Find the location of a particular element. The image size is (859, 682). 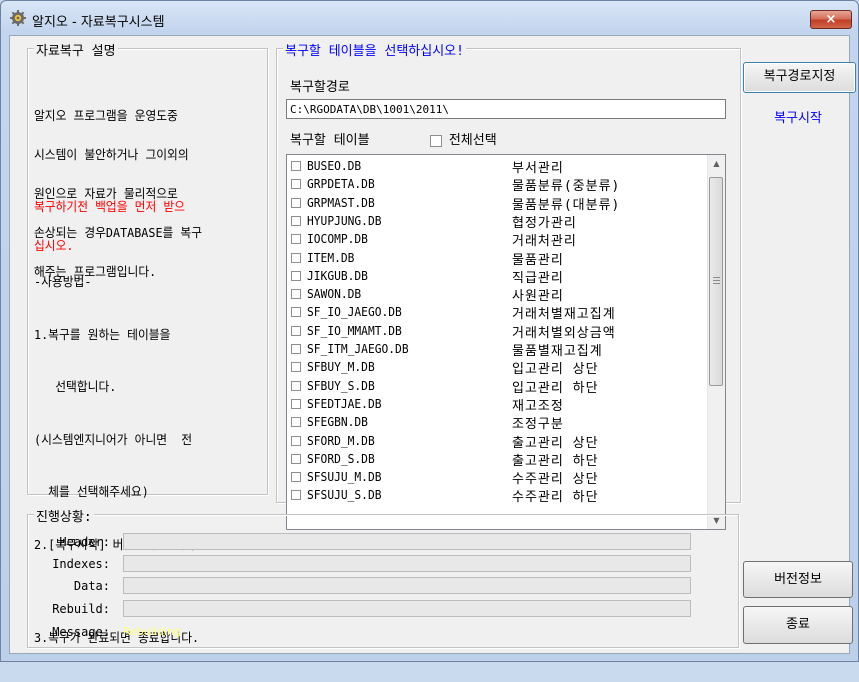

table-description: 수주관리 상단 is located at coordinates (555, 480).